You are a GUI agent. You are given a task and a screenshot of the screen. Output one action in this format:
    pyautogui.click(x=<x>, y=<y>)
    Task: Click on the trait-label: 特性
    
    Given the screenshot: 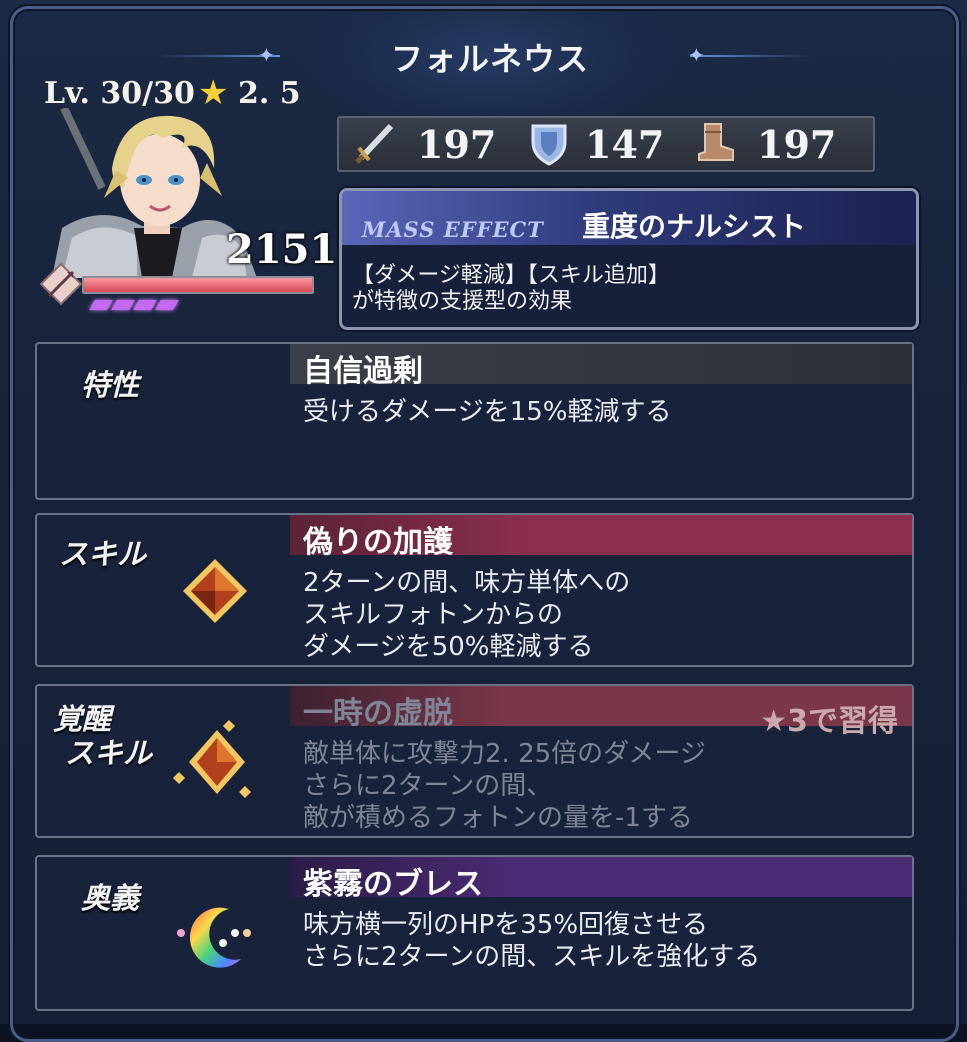 What is the action you would take?
    pyautogui.click(x=110, y=385)
    